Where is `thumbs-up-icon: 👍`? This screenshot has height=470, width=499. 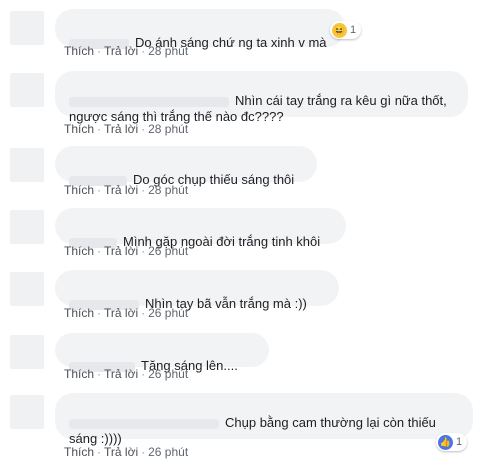 thumbs-up-icon: 👍 is located at coordinates (445, 442).